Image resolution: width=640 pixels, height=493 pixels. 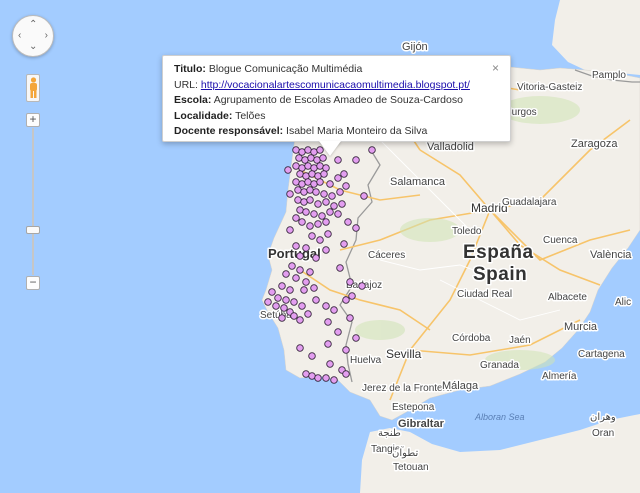 I want to click on pan-down-icon: ⌄, so click(x=33, y=47).